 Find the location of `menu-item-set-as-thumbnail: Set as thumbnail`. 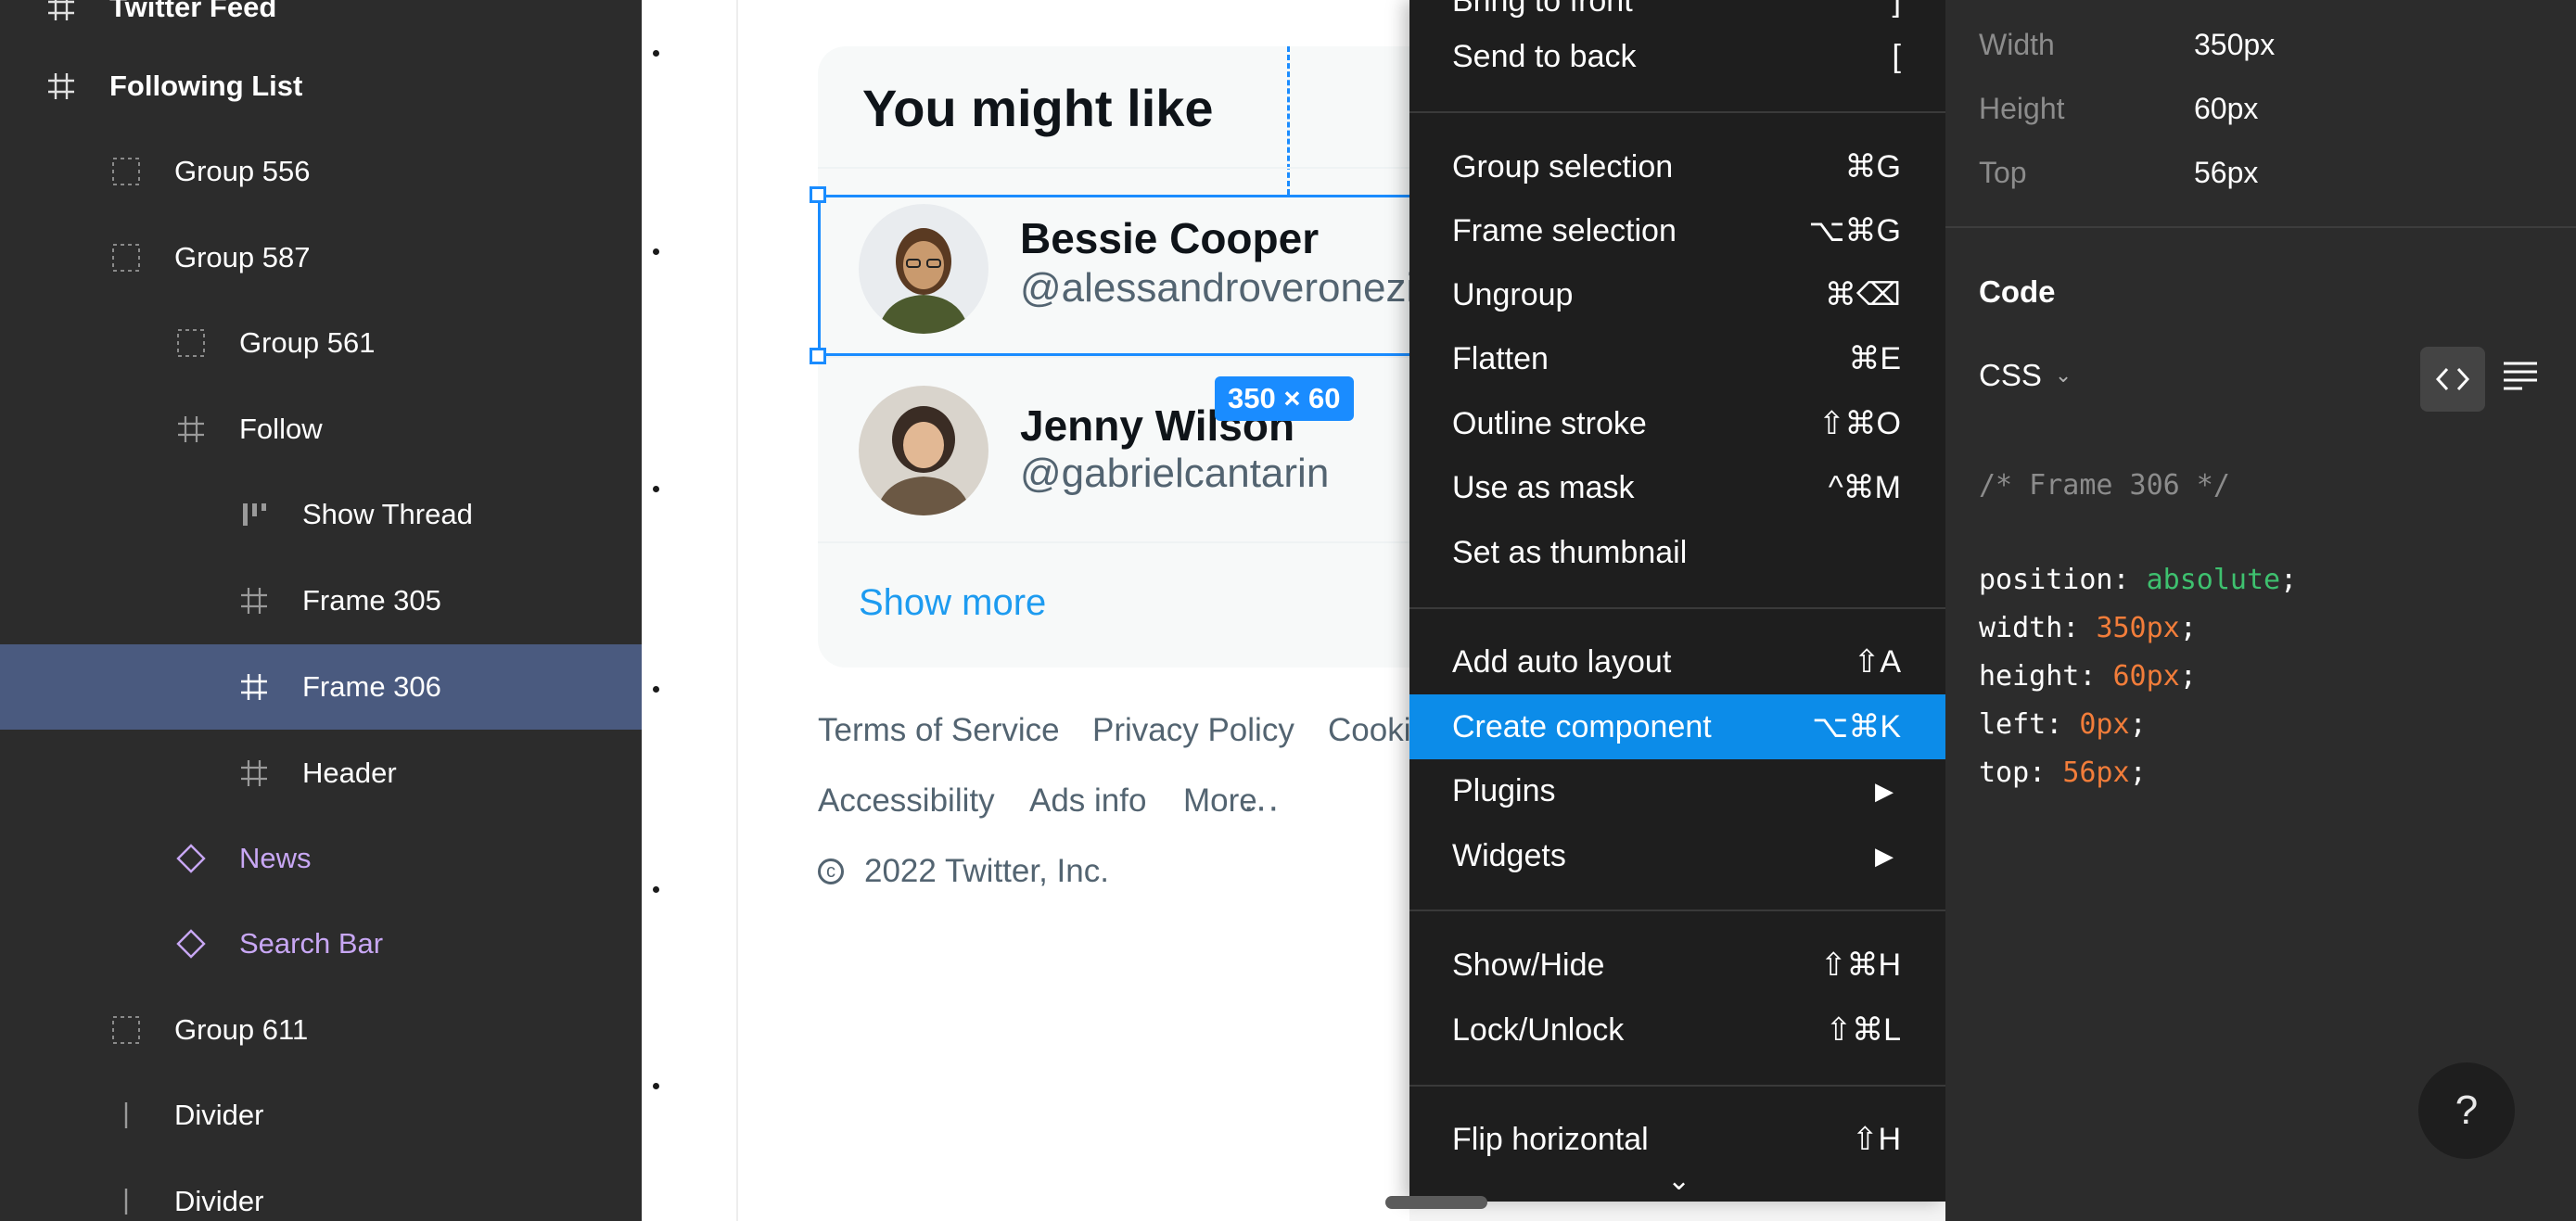

menu-item-set-as-thumbnail: Set as thumbnail is located at coordinates (1677, 552).